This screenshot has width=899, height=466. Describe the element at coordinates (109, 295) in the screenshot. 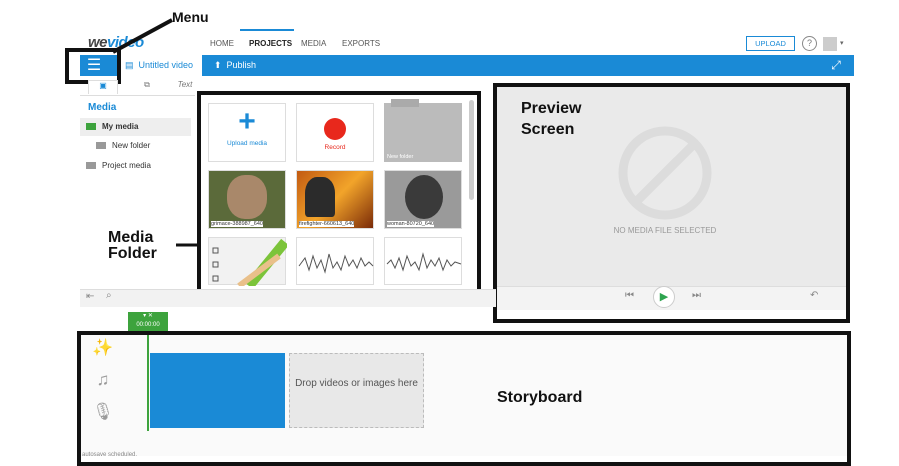

I see `search-icon: ⌕` at that location.